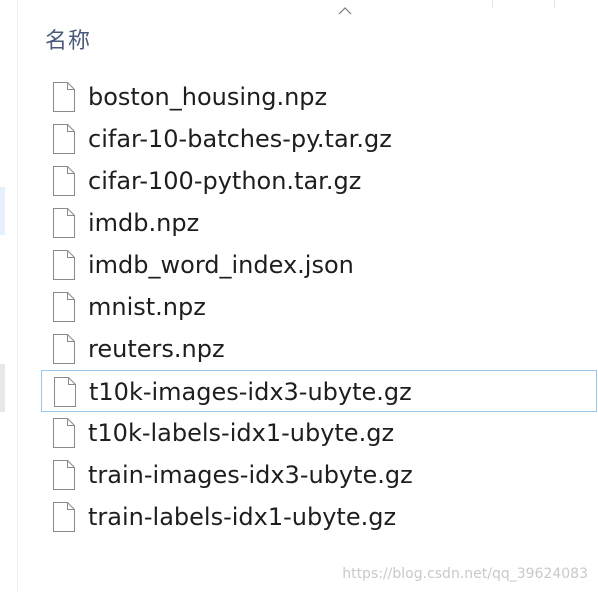 This screenshot has width=598, height=592. I want to click on file-name: cifar-100-python.tar.gz, so click(225, 181).